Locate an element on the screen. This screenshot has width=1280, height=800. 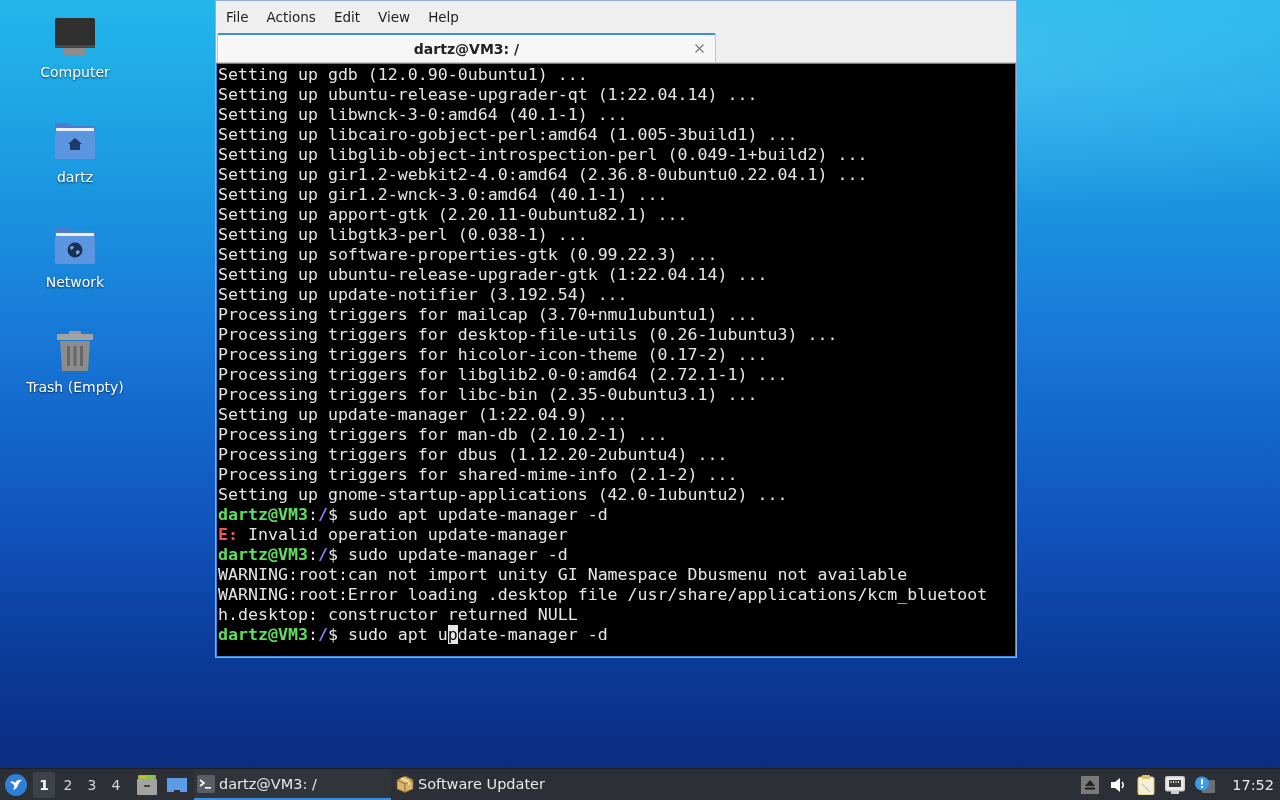
file-cabinet-icon is located at coordinates (147, 784).